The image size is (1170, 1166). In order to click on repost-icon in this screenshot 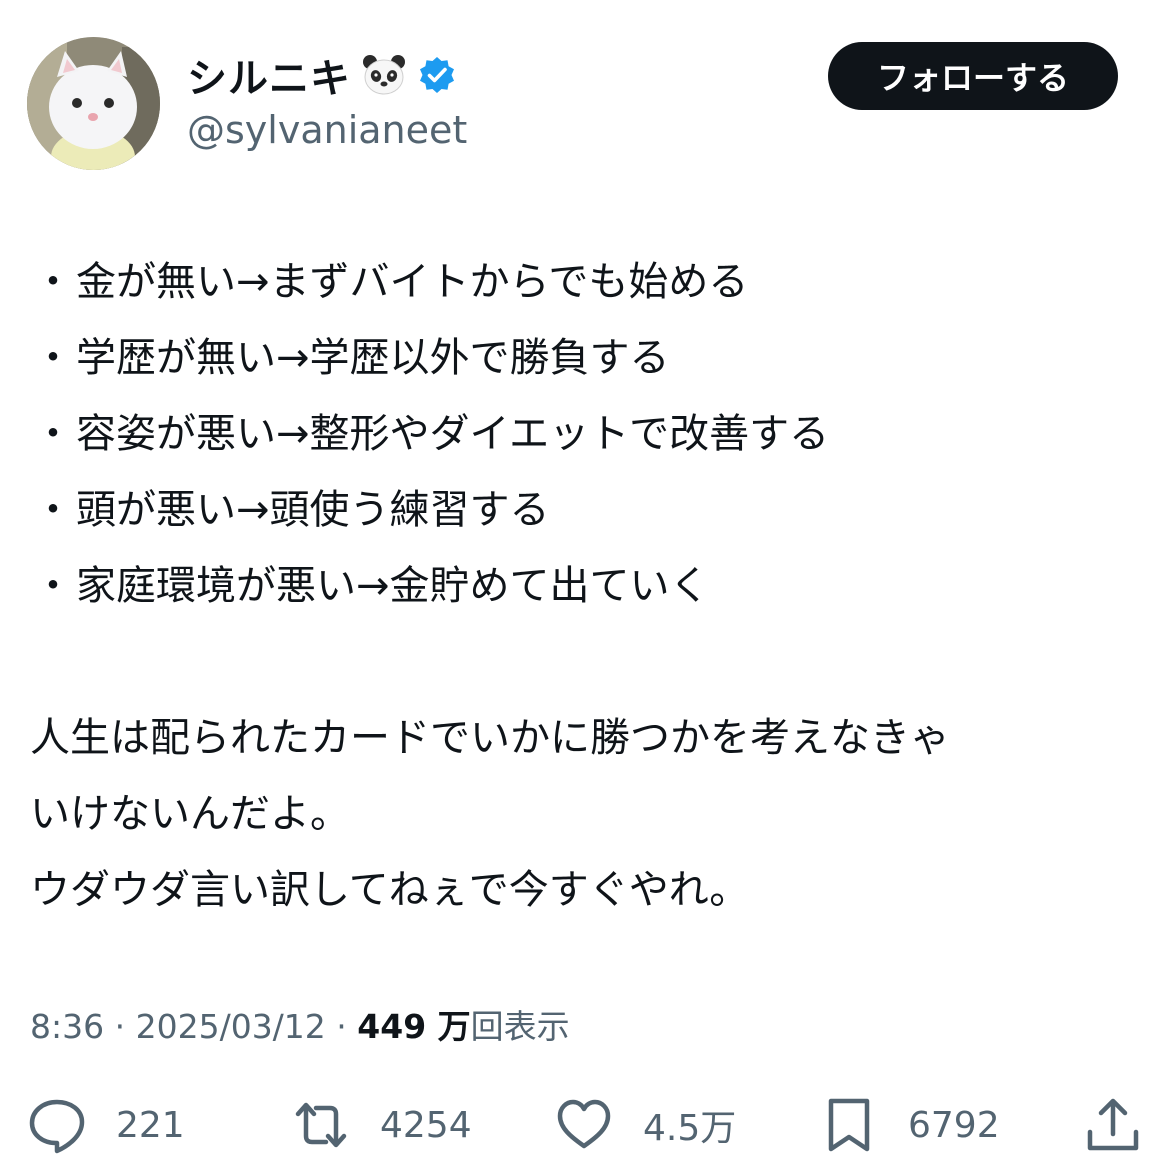, I will do `click(321, 1125)`.